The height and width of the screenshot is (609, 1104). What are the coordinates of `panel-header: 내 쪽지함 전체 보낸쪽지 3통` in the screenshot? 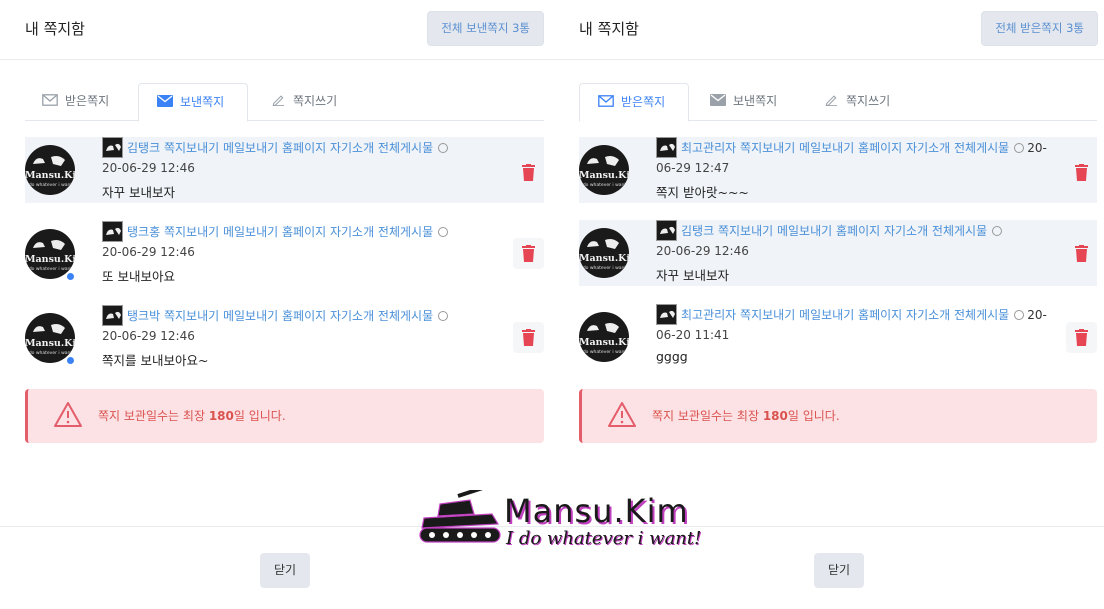 It's located at (276, 30).